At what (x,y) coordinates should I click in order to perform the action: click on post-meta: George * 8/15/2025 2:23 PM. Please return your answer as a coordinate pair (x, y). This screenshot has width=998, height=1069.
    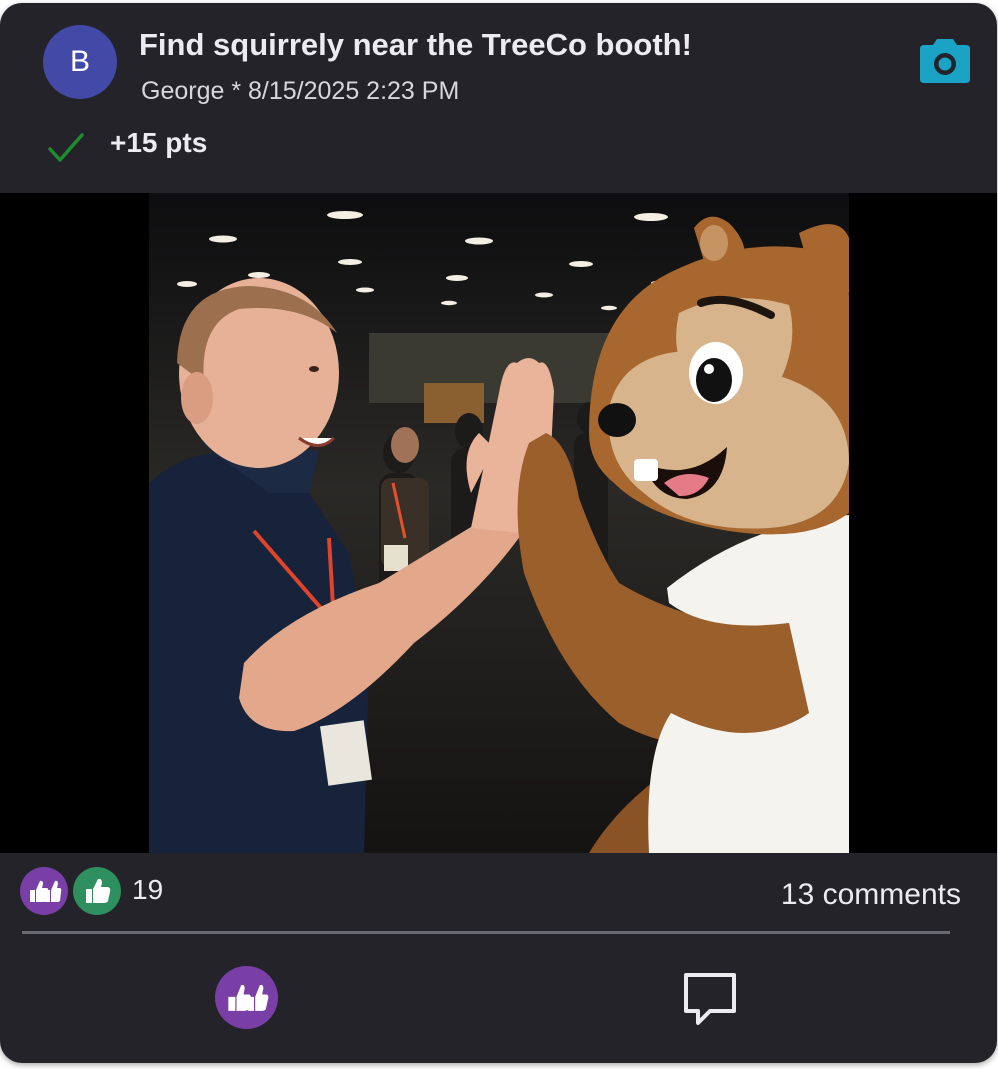
    Looking at the image, I should click on (300, 91).